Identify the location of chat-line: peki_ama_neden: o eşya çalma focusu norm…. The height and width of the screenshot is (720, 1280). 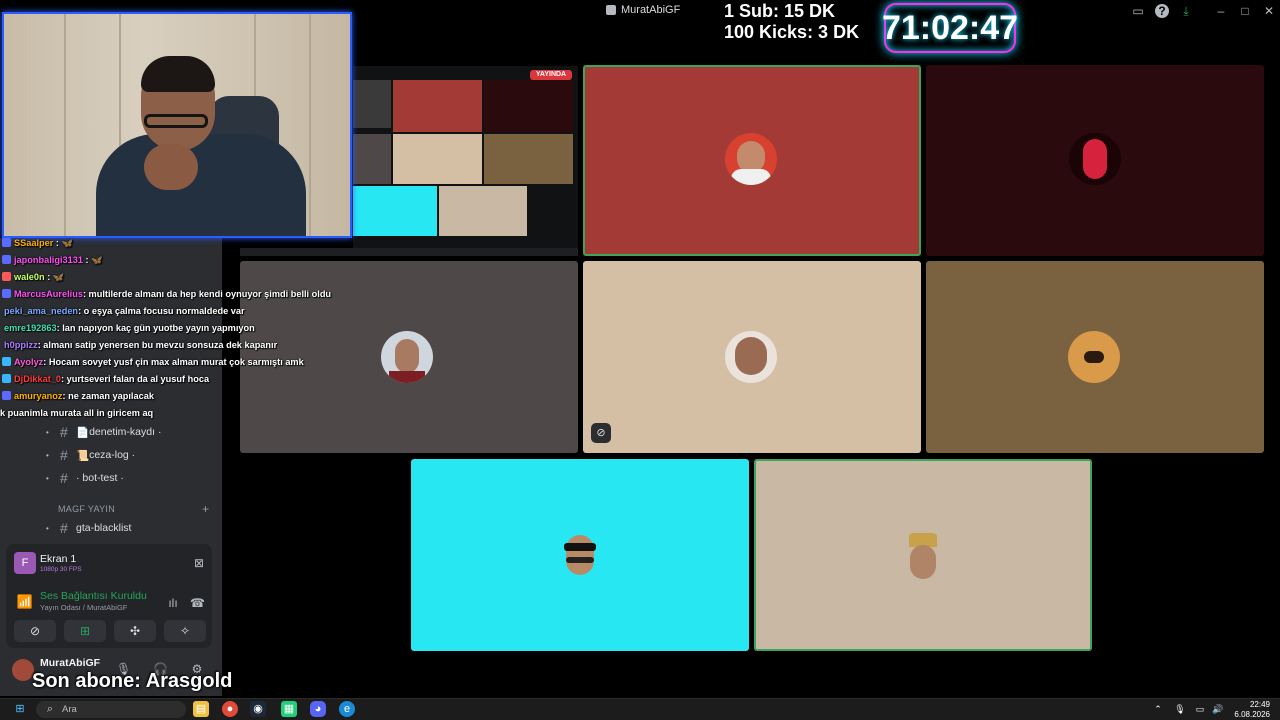
(122, 311).